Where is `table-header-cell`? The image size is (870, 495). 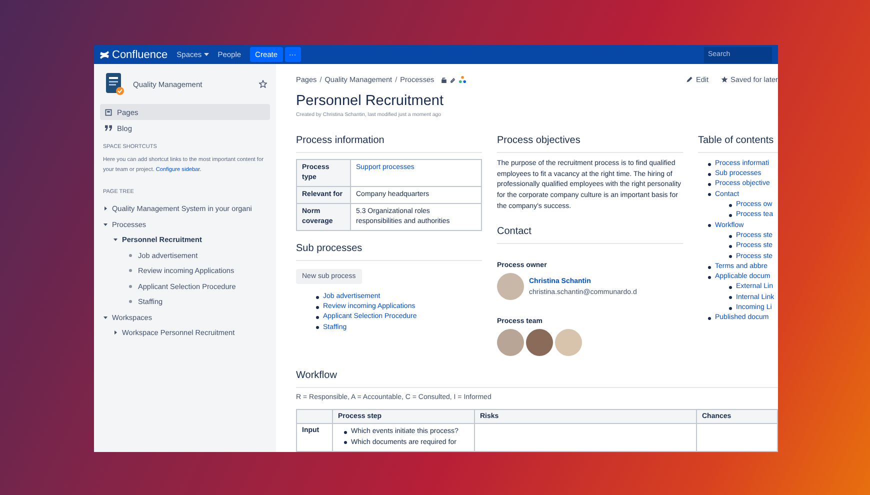 table-header-cell is located at coordinates (314, 417).